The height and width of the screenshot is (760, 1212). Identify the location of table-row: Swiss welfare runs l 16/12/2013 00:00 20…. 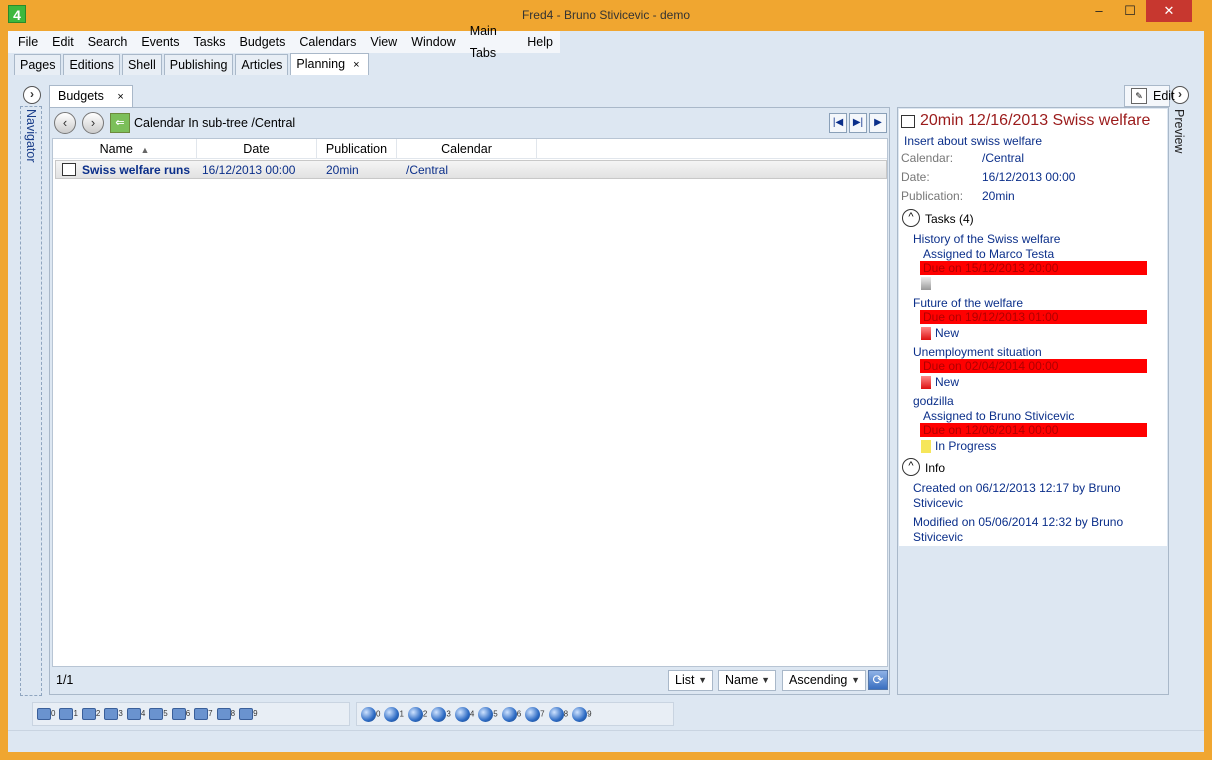
(471, 169).